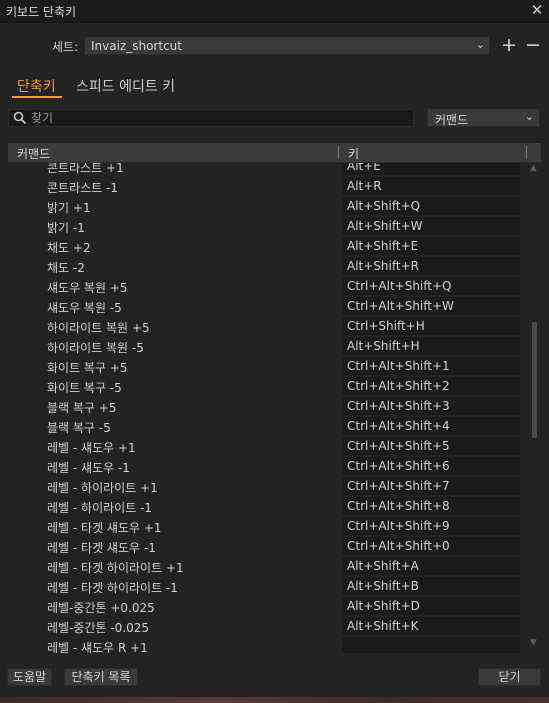 The height and width of the screenshot is (703, 549). I want to click on command-label: 레벨 - 하이라이트 +1, so click(102, 488).